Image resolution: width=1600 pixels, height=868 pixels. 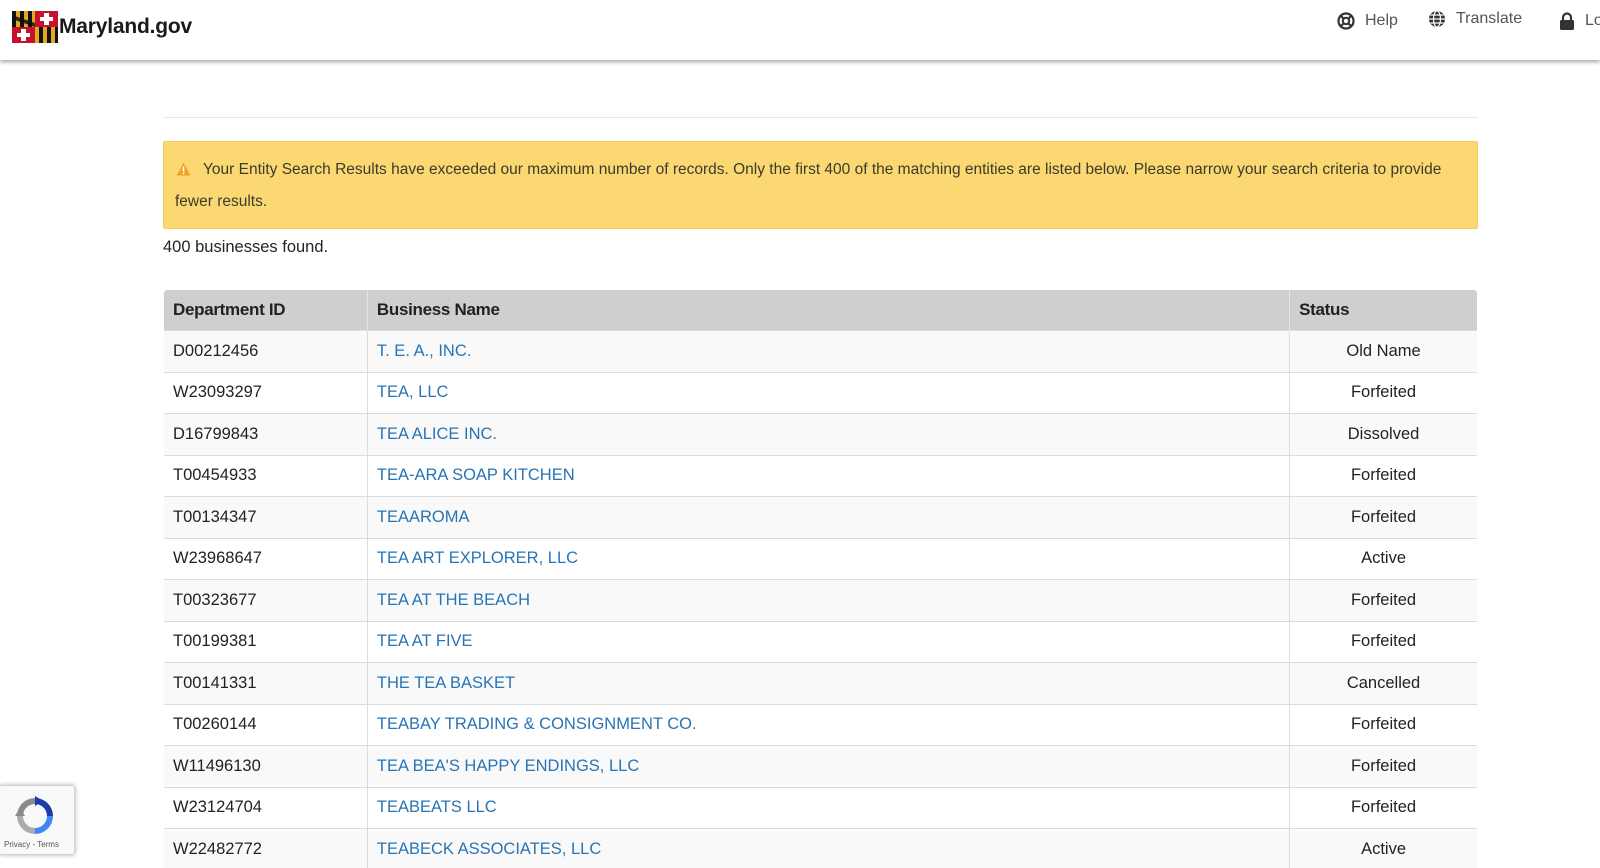 I want to click on table-header-row: Department ID Business Name Status, so click(x=820, y=310).